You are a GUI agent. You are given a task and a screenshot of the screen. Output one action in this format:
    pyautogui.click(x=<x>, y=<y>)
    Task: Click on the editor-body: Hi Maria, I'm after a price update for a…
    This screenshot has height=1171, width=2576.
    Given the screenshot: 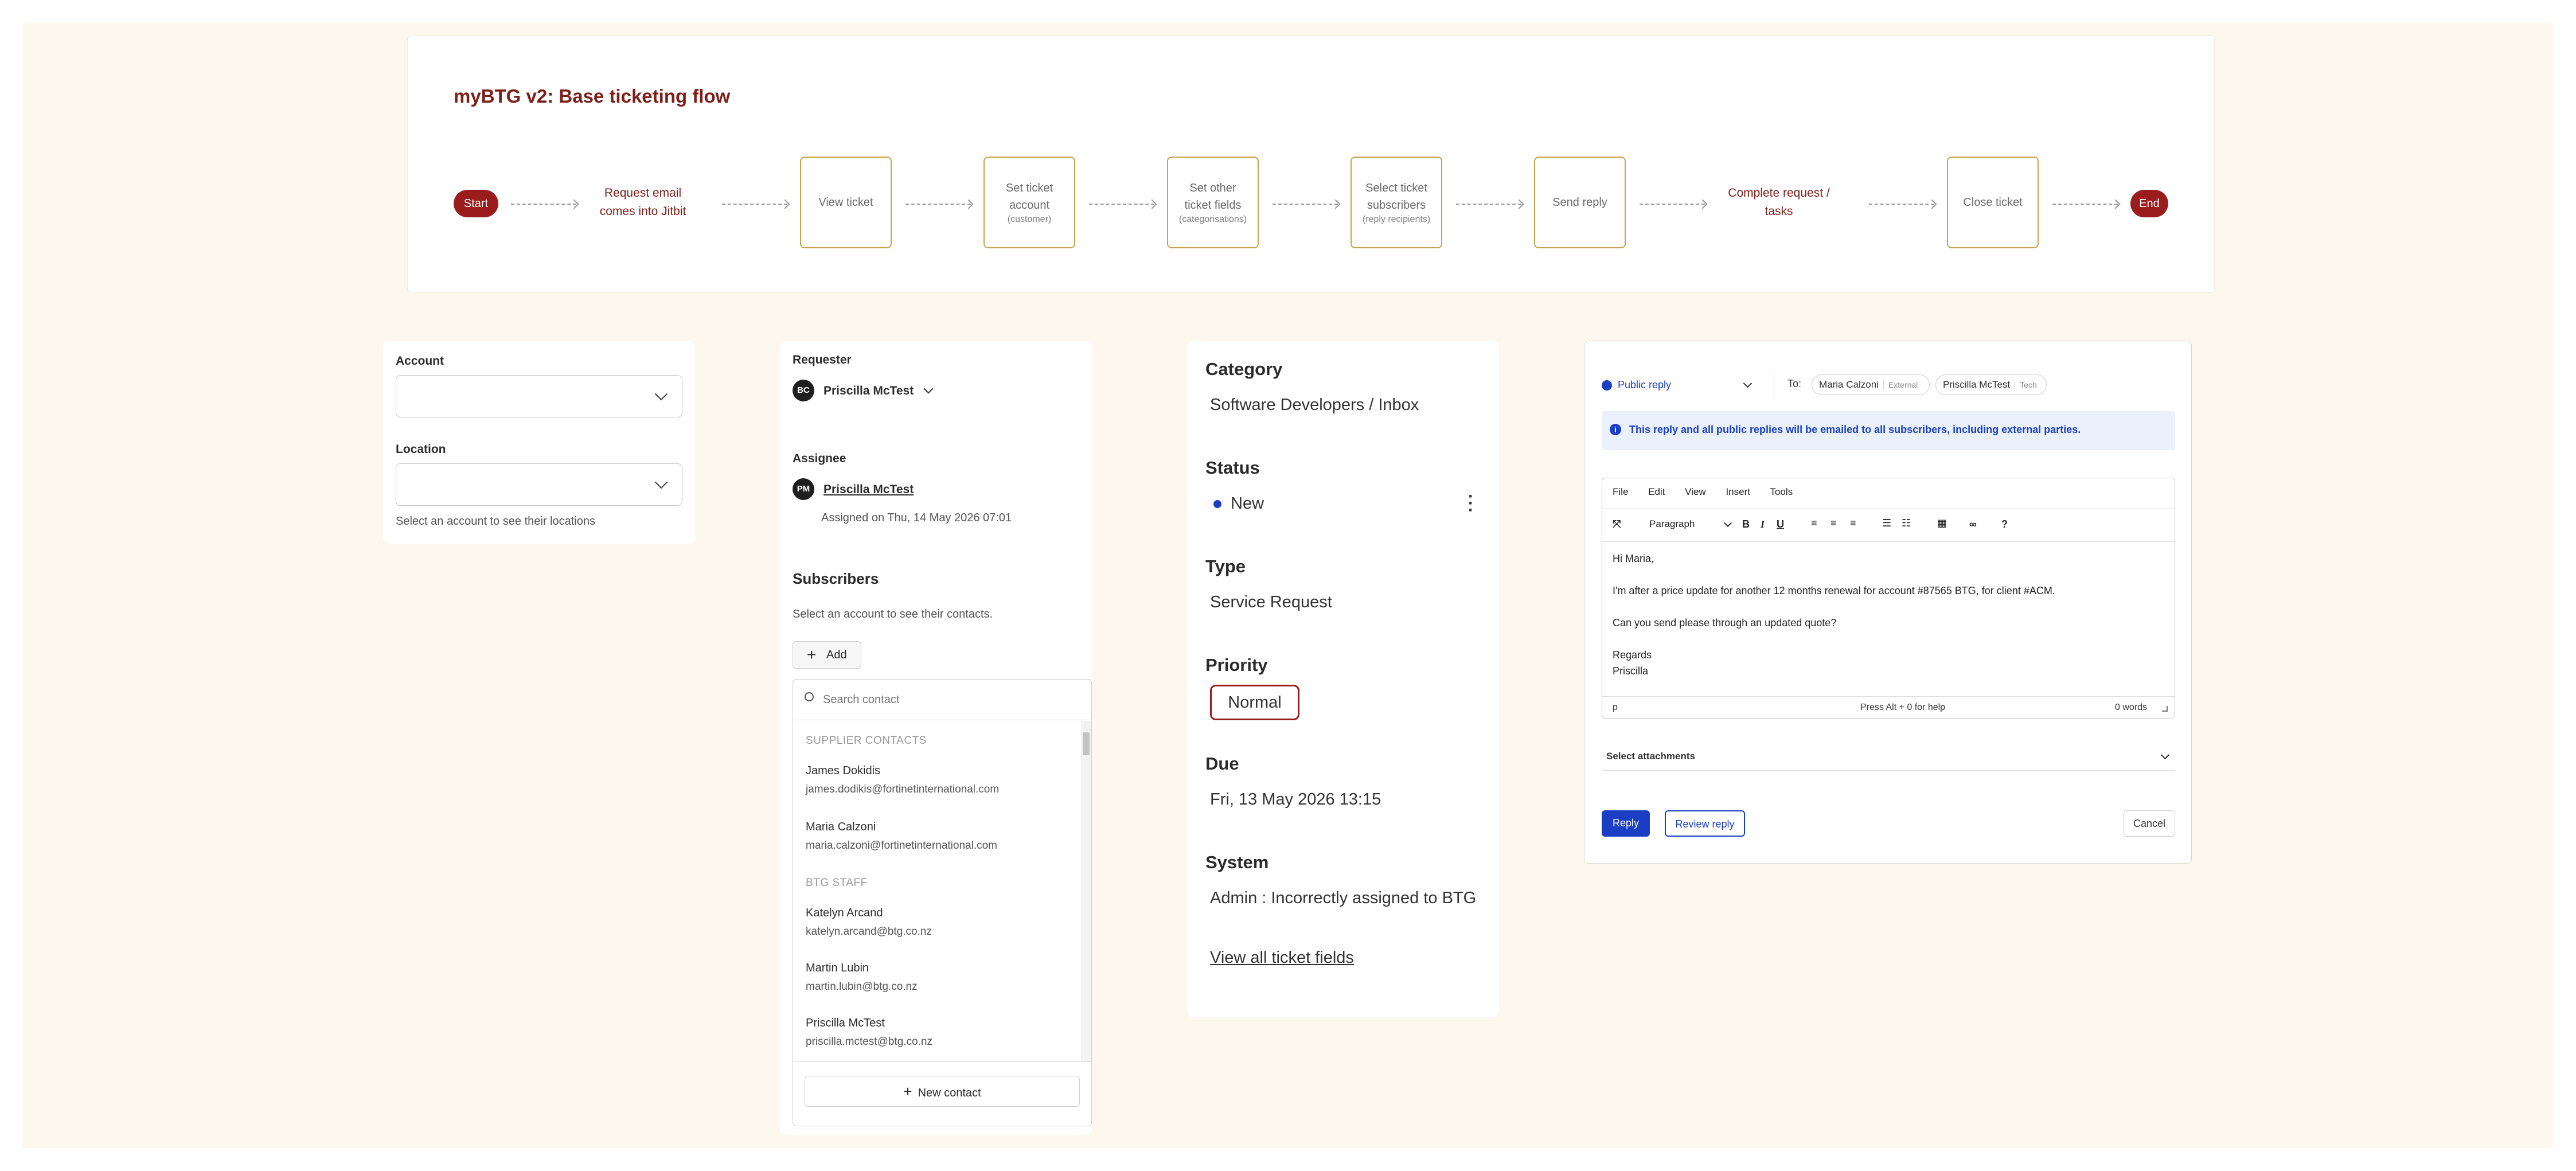 What is the action you would take?
    pyautogui.click(x=1888, y=622)
    